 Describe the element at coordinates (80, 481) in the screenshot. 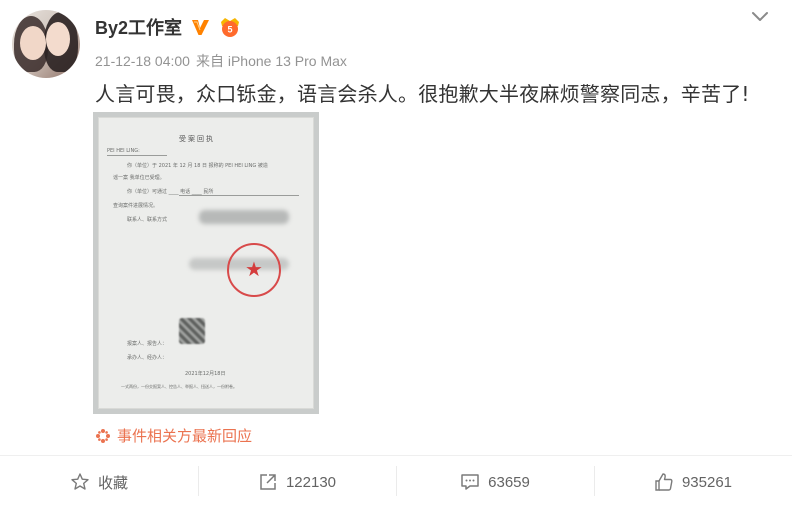

I see `star-icon` at that location.